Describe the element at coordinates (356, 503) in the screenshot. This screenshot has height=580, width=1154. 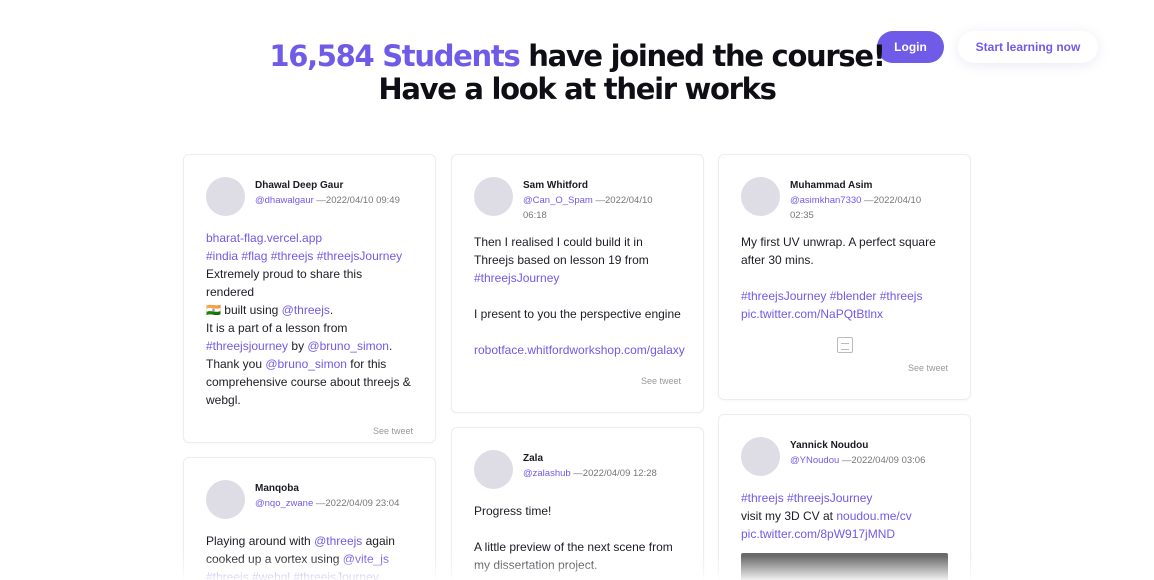
I see `tweet-date: —2022/04/09 23:04` at that location.